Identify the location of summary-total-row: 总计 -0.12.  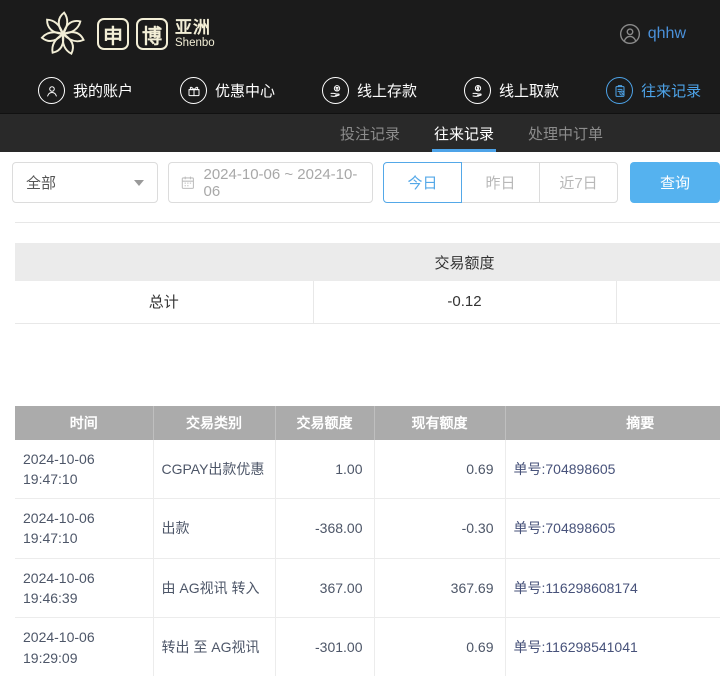
(367, 302).